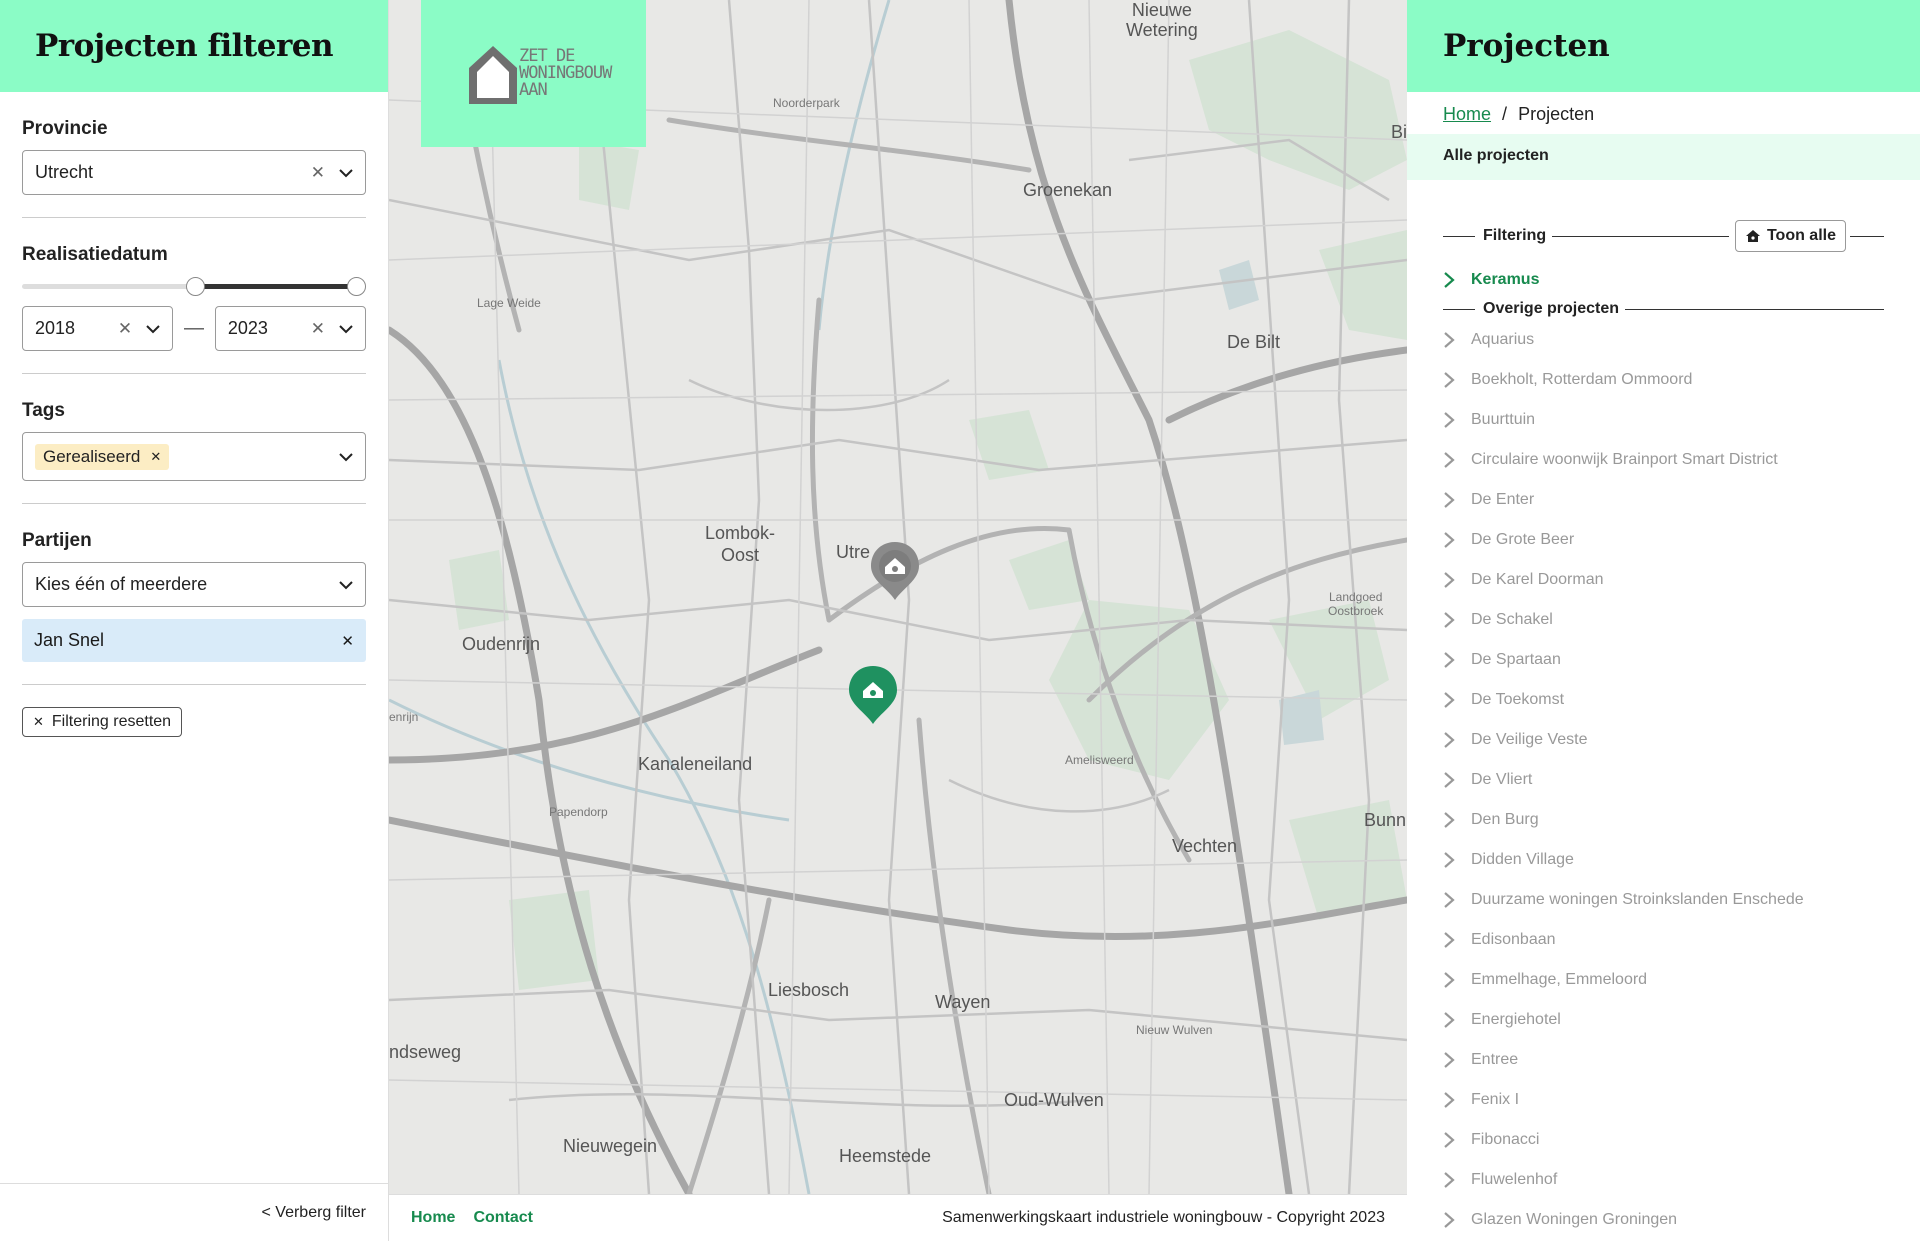 The image size is (1920, 1241). I want to click on reset-filter-button: ✕ Filtering resetten, so click(102, 722).